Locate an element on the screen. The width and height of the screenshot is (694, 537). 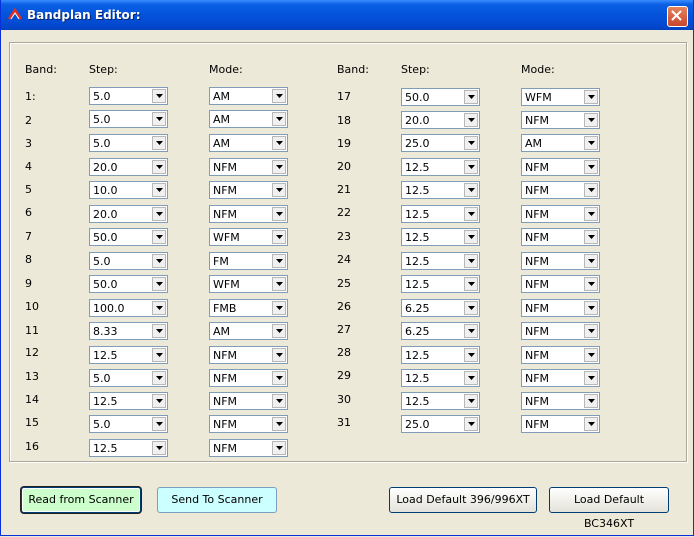
step-select-band-9: 50.0 is located at coordinates (128, 284).